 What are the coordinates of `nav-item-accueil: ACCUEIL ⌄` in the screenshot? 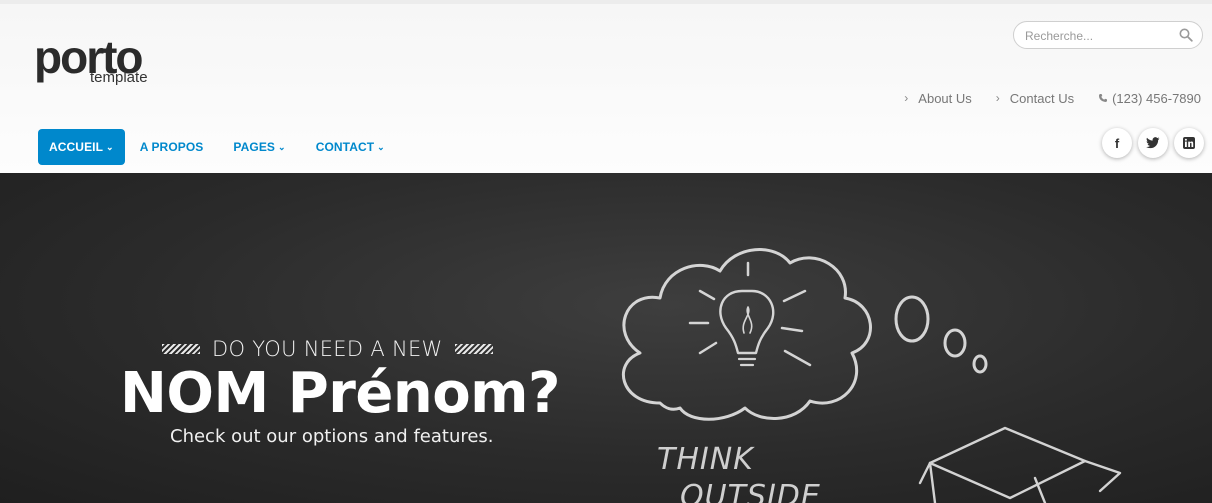 It's located at (81, 147).